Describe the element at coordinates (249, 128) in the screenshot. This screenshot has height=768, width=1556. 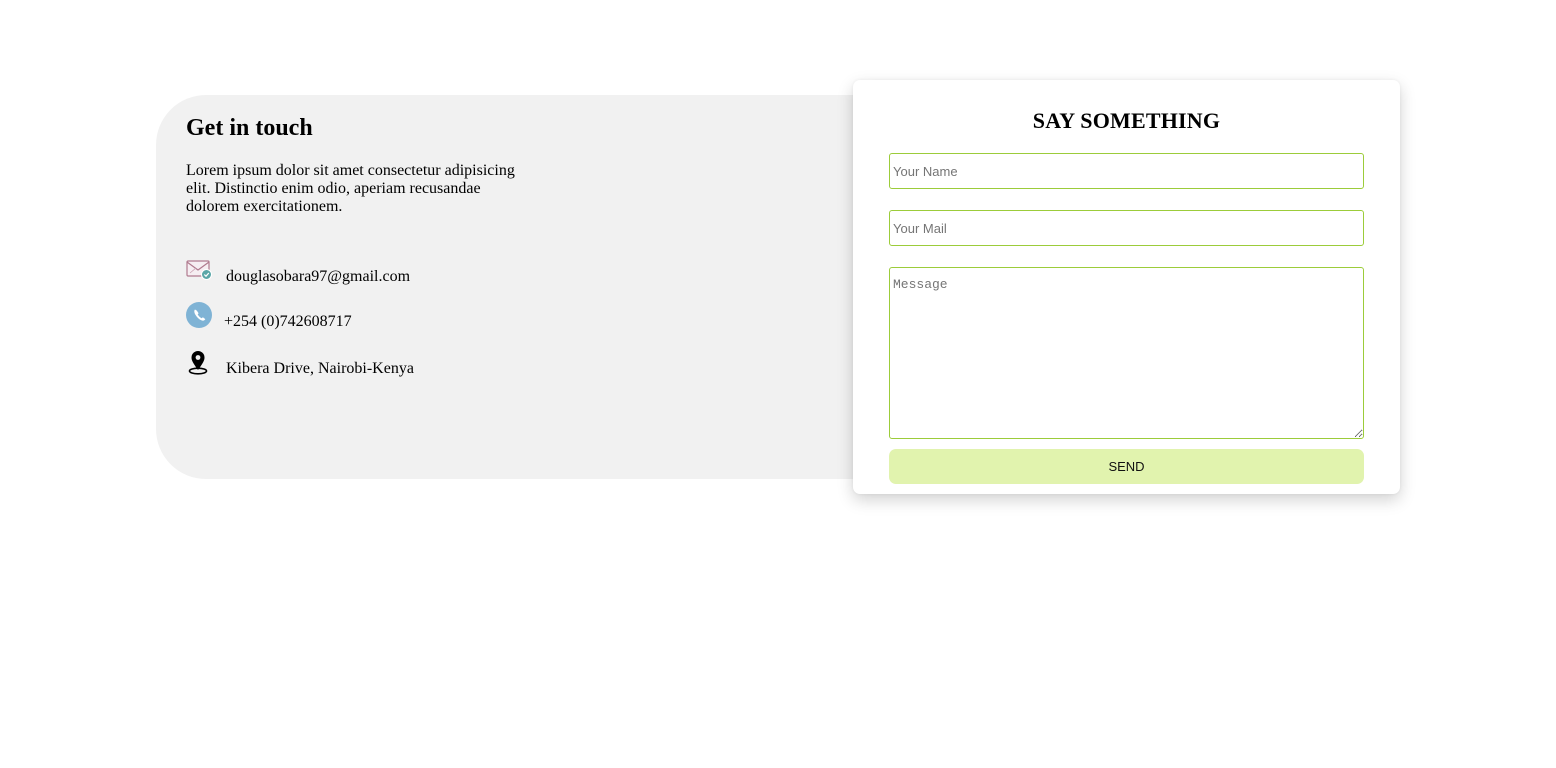
I see `contact-title: Get in touch` at that location.